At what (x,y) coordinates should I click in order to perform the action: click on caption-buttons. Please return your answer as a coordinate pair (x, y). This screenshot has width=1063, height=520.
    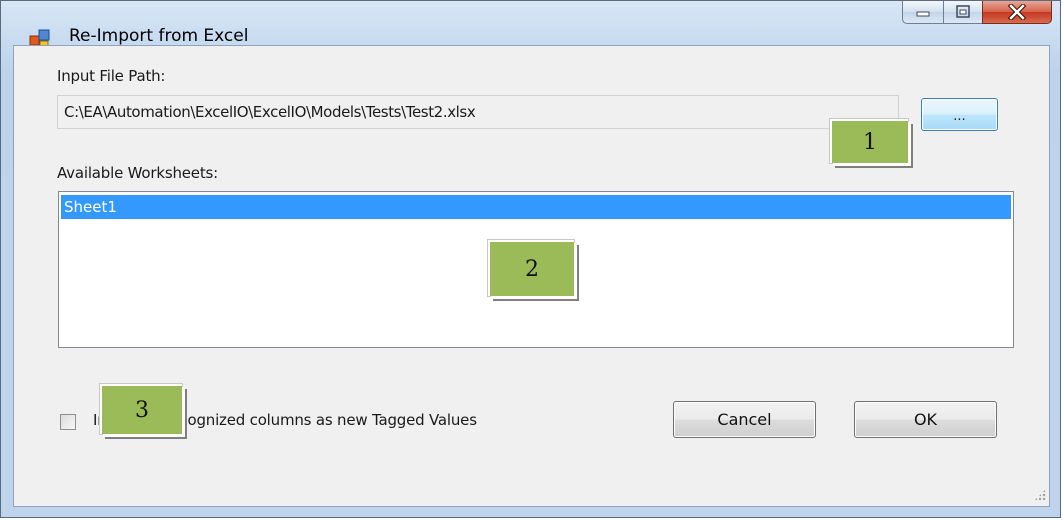
    Looking at the image, I should click on (977, 13).